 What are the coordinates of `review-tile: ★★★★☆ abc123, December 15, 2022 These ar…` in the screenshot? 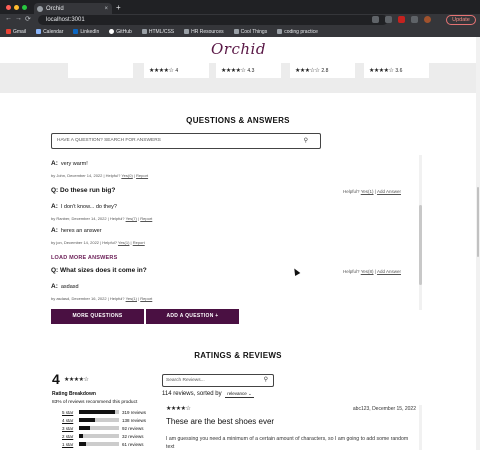 It's located at (291, 427).